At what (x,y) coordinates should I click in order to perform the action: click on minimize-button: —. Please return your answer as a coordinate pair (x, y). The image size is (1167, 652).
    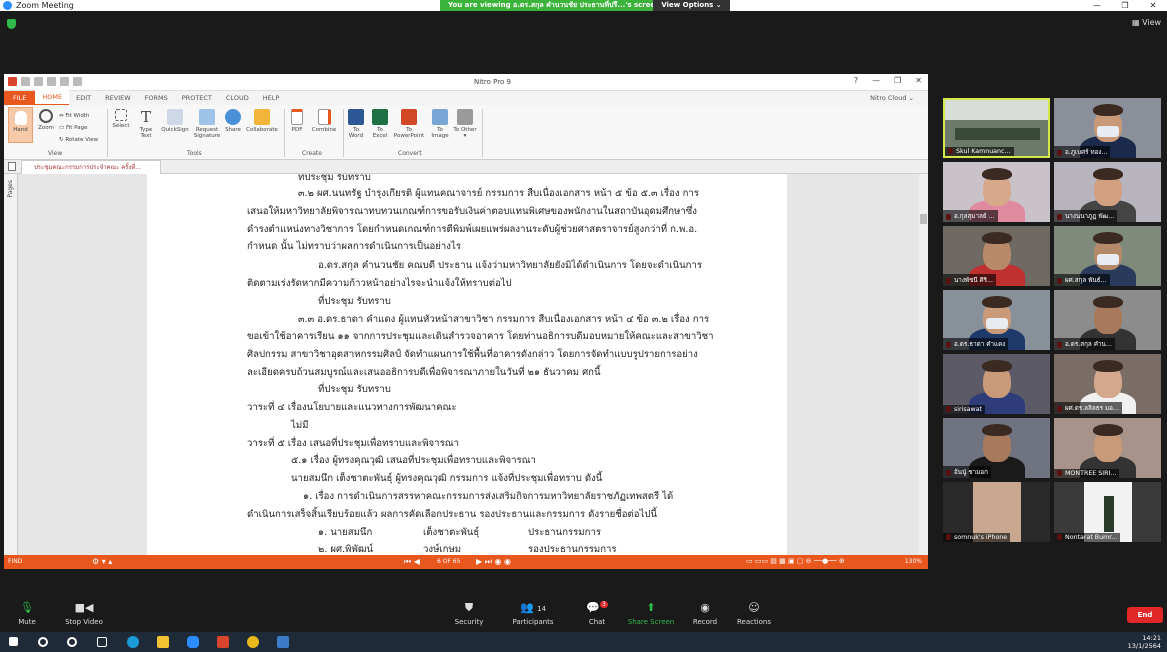
    Looking at the image, I should click on (1097, 5).